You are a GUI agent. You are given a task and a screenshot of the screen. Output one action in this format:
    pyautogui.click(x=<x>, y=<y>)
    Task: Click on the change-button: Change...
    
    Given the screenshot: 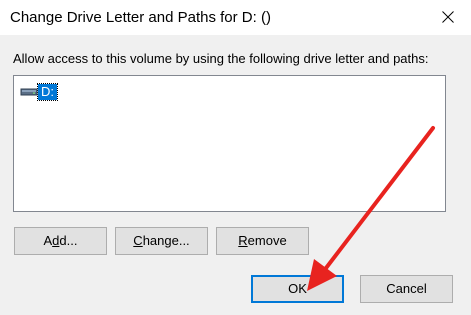 What is the action you would take?
    pyautogui.click(x=161, y=241)
    